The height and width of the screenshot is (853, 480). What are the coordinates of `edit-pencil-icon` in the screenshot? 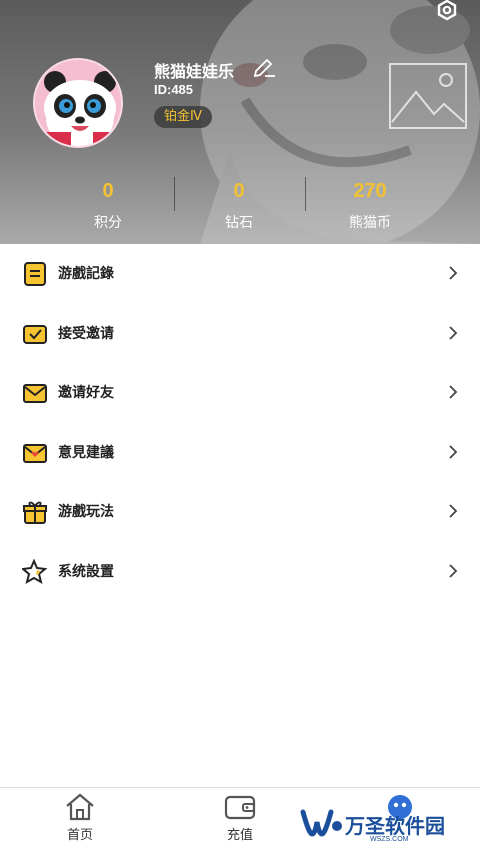 It's located at (264, 67).